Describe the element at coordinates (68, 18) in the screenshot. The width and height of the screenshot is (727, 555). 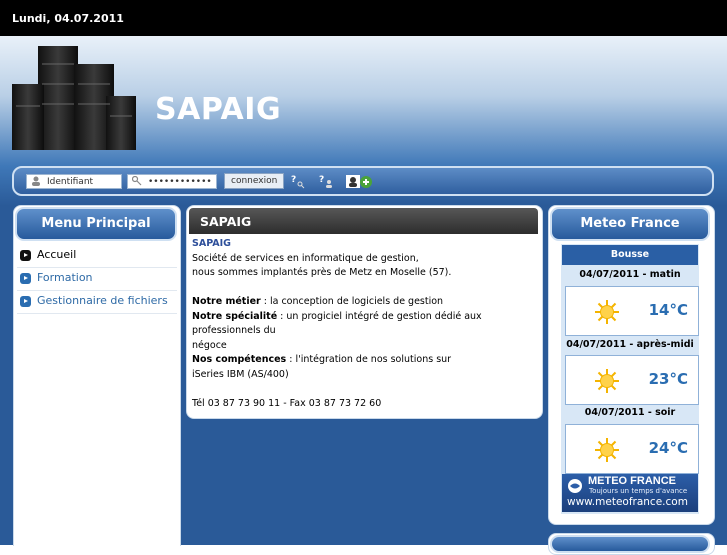
I see `current-date: Lundi, 04.07.2011` at that location.